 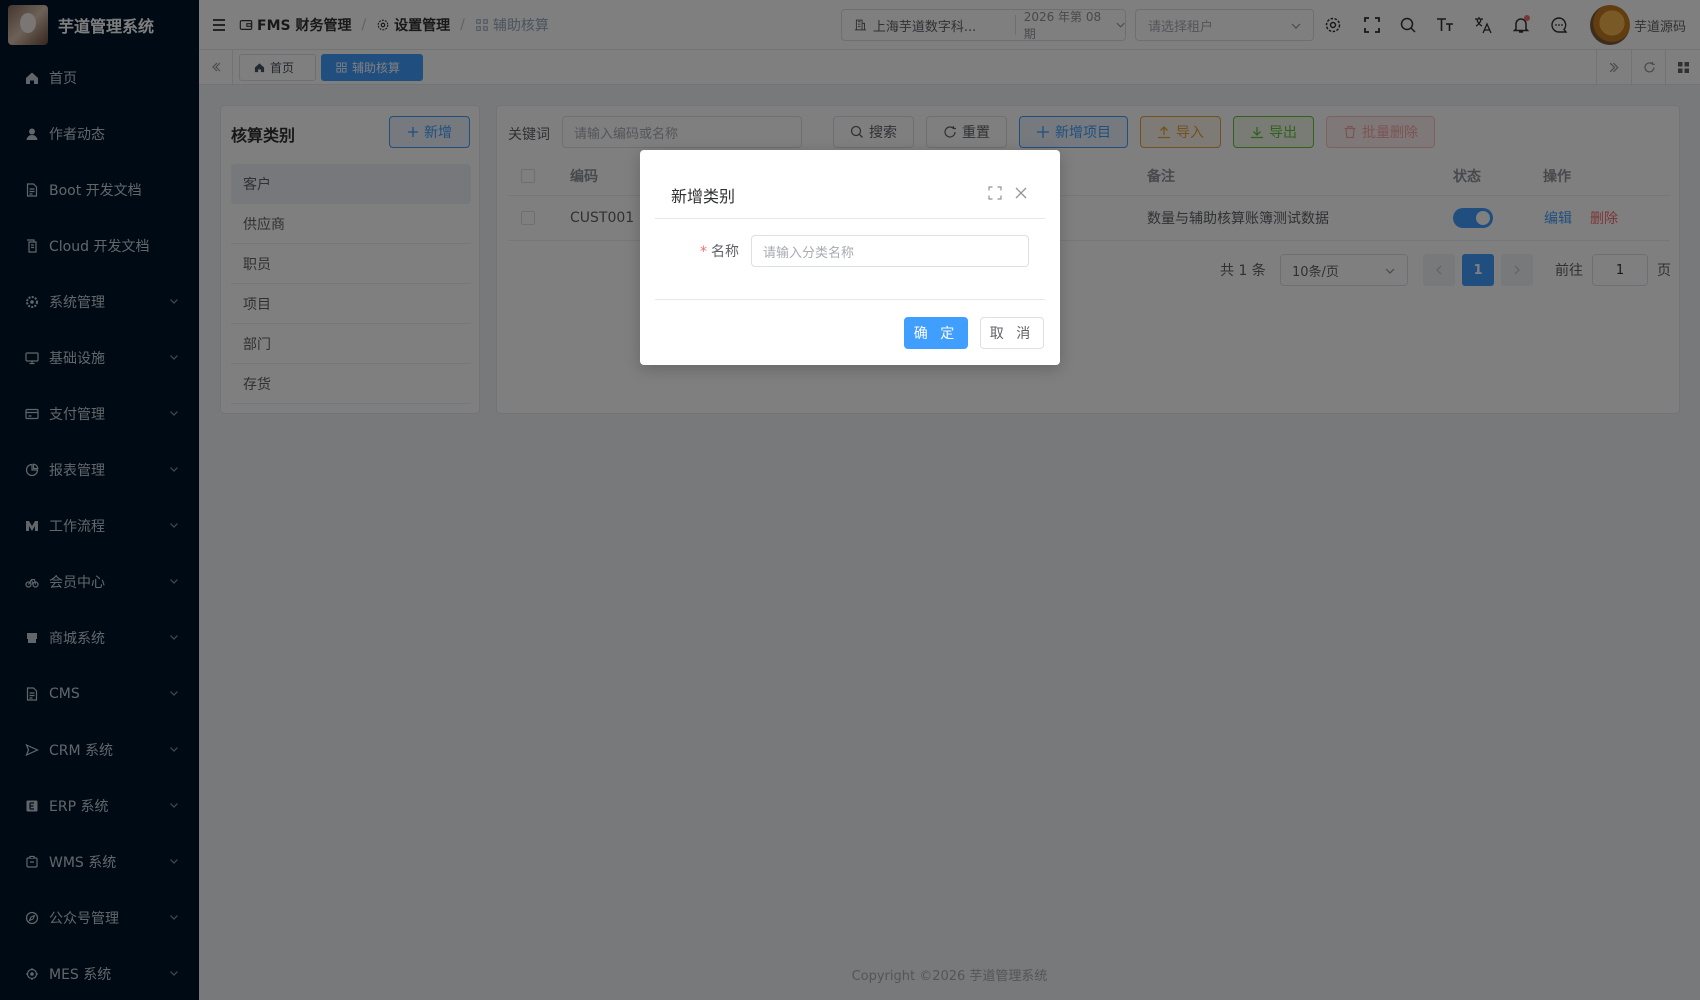 What do you see at coordinates (850, 218) in the screenshot?
I see `dialog-header-divider` at bounding box center [850, 218].